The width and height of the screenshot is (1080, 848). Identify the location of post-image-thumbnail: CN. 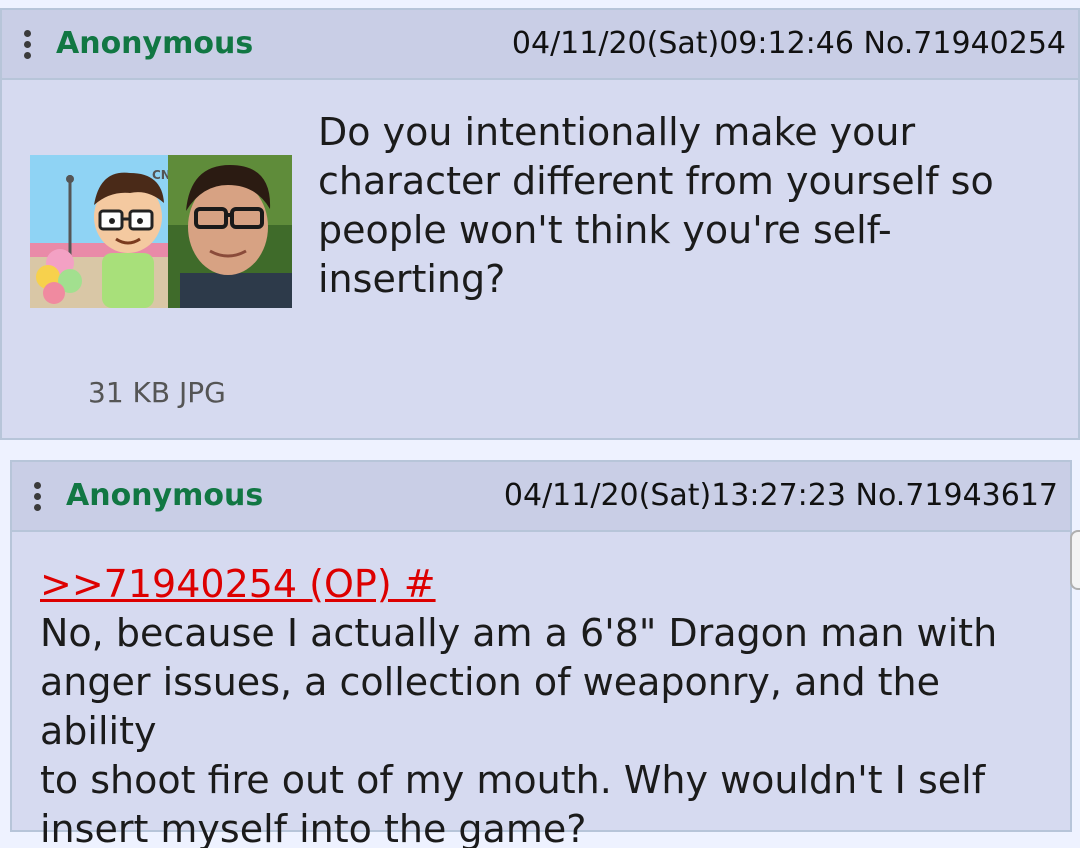
(161, 231).